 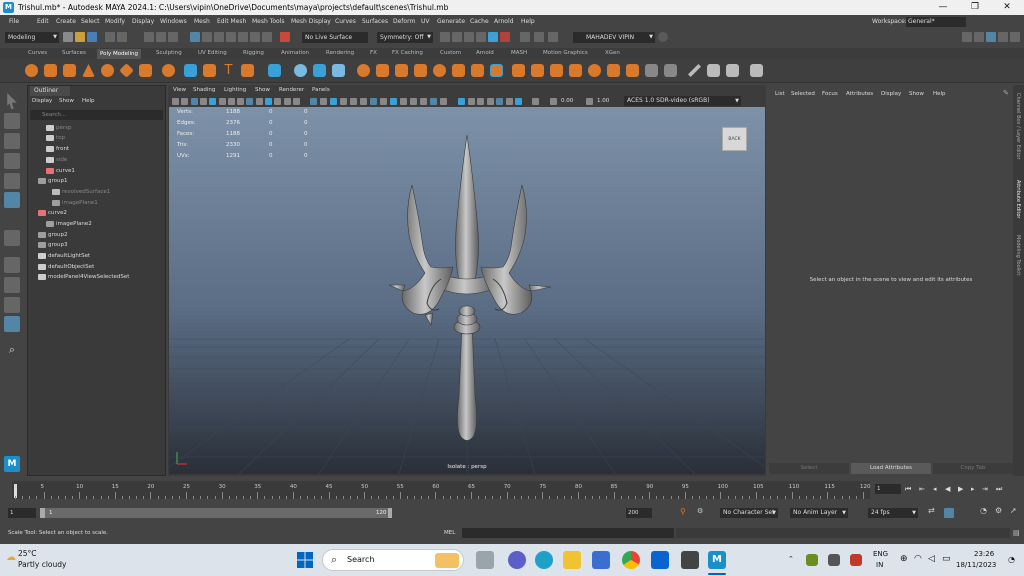 What do you see at coordinates (75, 203) in the screenshot?
I see `outliner-item: imagePlane1` at bounding box center [75, 203].